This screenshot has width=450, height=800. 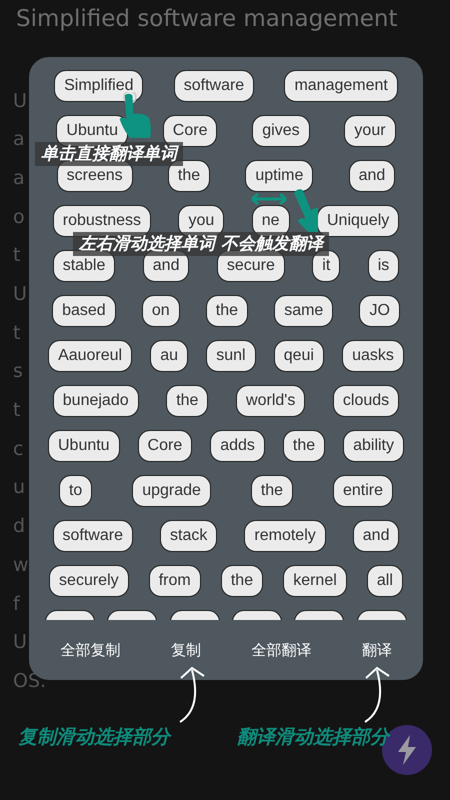 What do you see at coordinates (165, 446) in the screenshot?
I see `word-chip: Core` at bounding box center [165, 446].